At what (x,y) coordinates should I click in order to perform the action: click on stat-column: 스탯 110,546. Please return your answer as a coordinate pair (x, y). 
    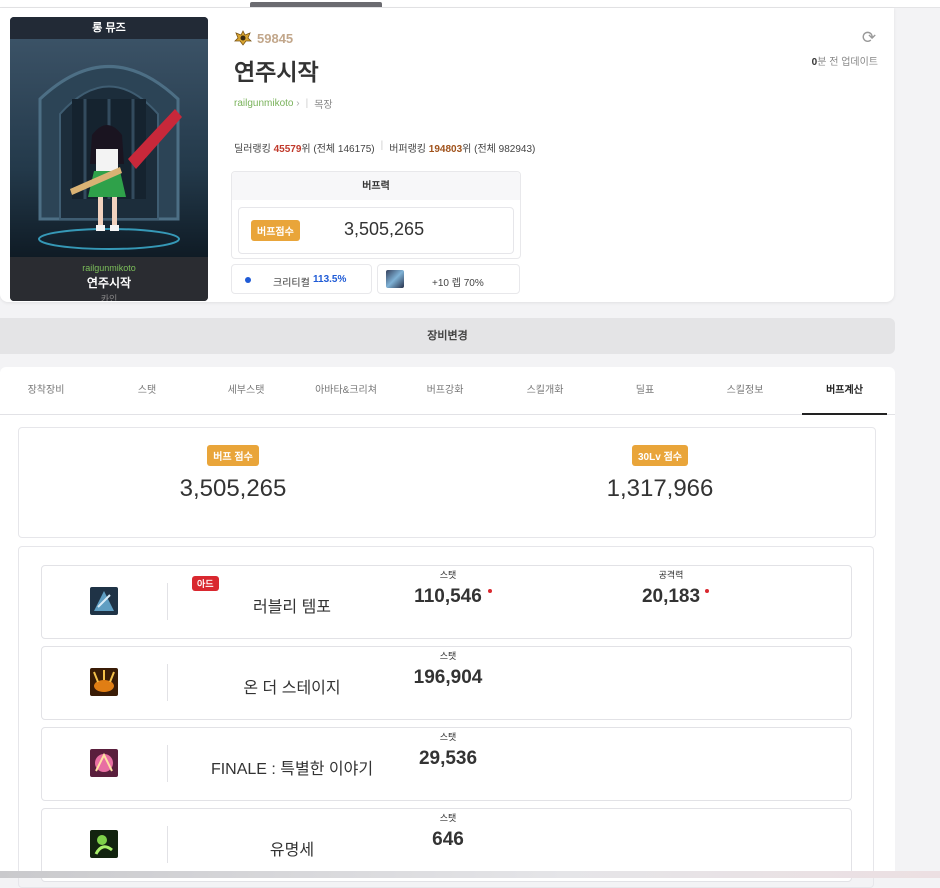
    Looking at the image, I should click on (448, 588).